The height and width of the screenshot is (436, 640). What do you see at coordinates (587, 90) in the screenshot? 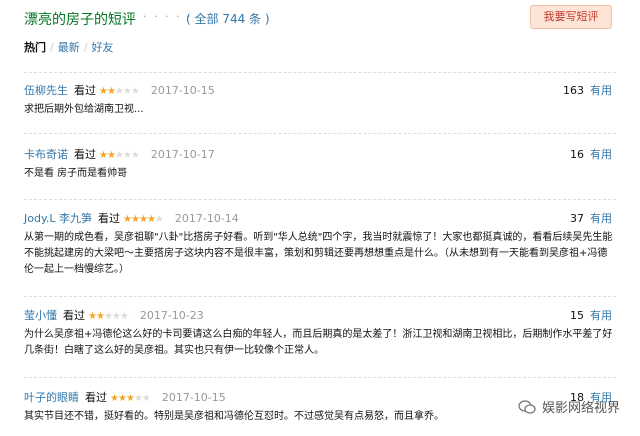
I see `useful-votes: 163 有用` at bounding box center [587, 90].